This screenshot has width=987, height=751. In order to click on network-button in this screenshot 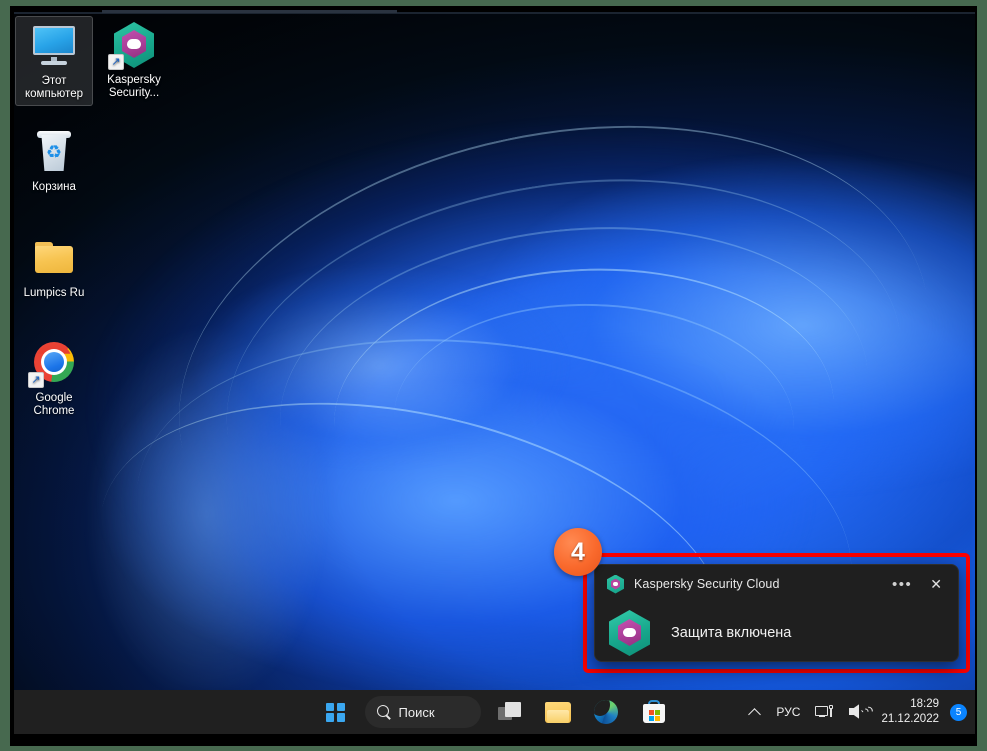, I will do `click(824, 712)`.